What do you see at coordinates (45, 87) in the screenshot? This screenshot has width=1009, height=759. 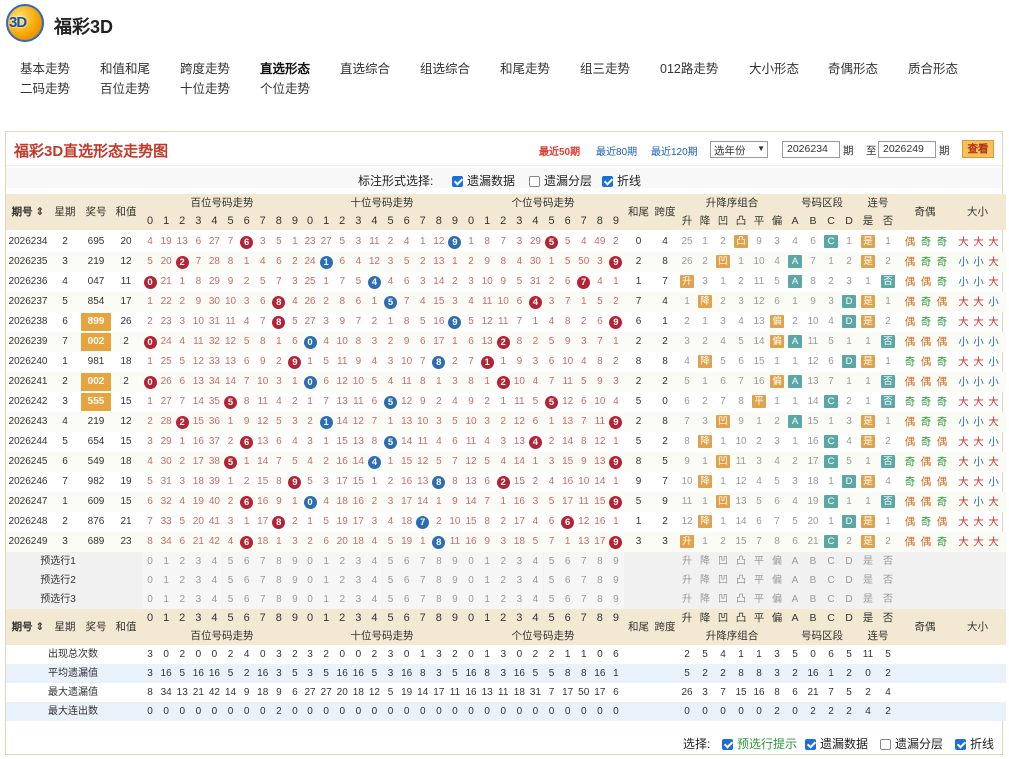 I see `nav-12: 二码走势` at bounding box center [45, 87].